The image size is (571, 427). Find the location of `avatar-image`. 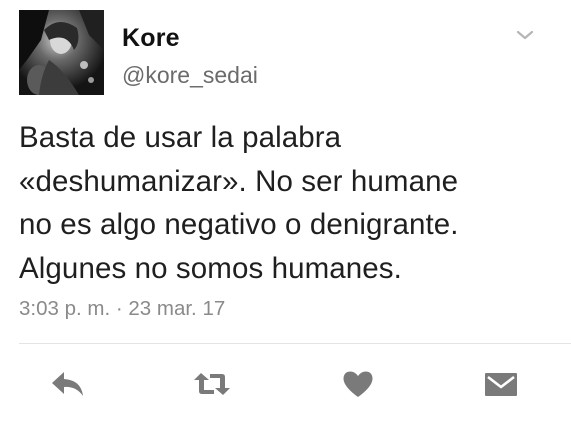

avatar-image is located at coordinates (61, 52).